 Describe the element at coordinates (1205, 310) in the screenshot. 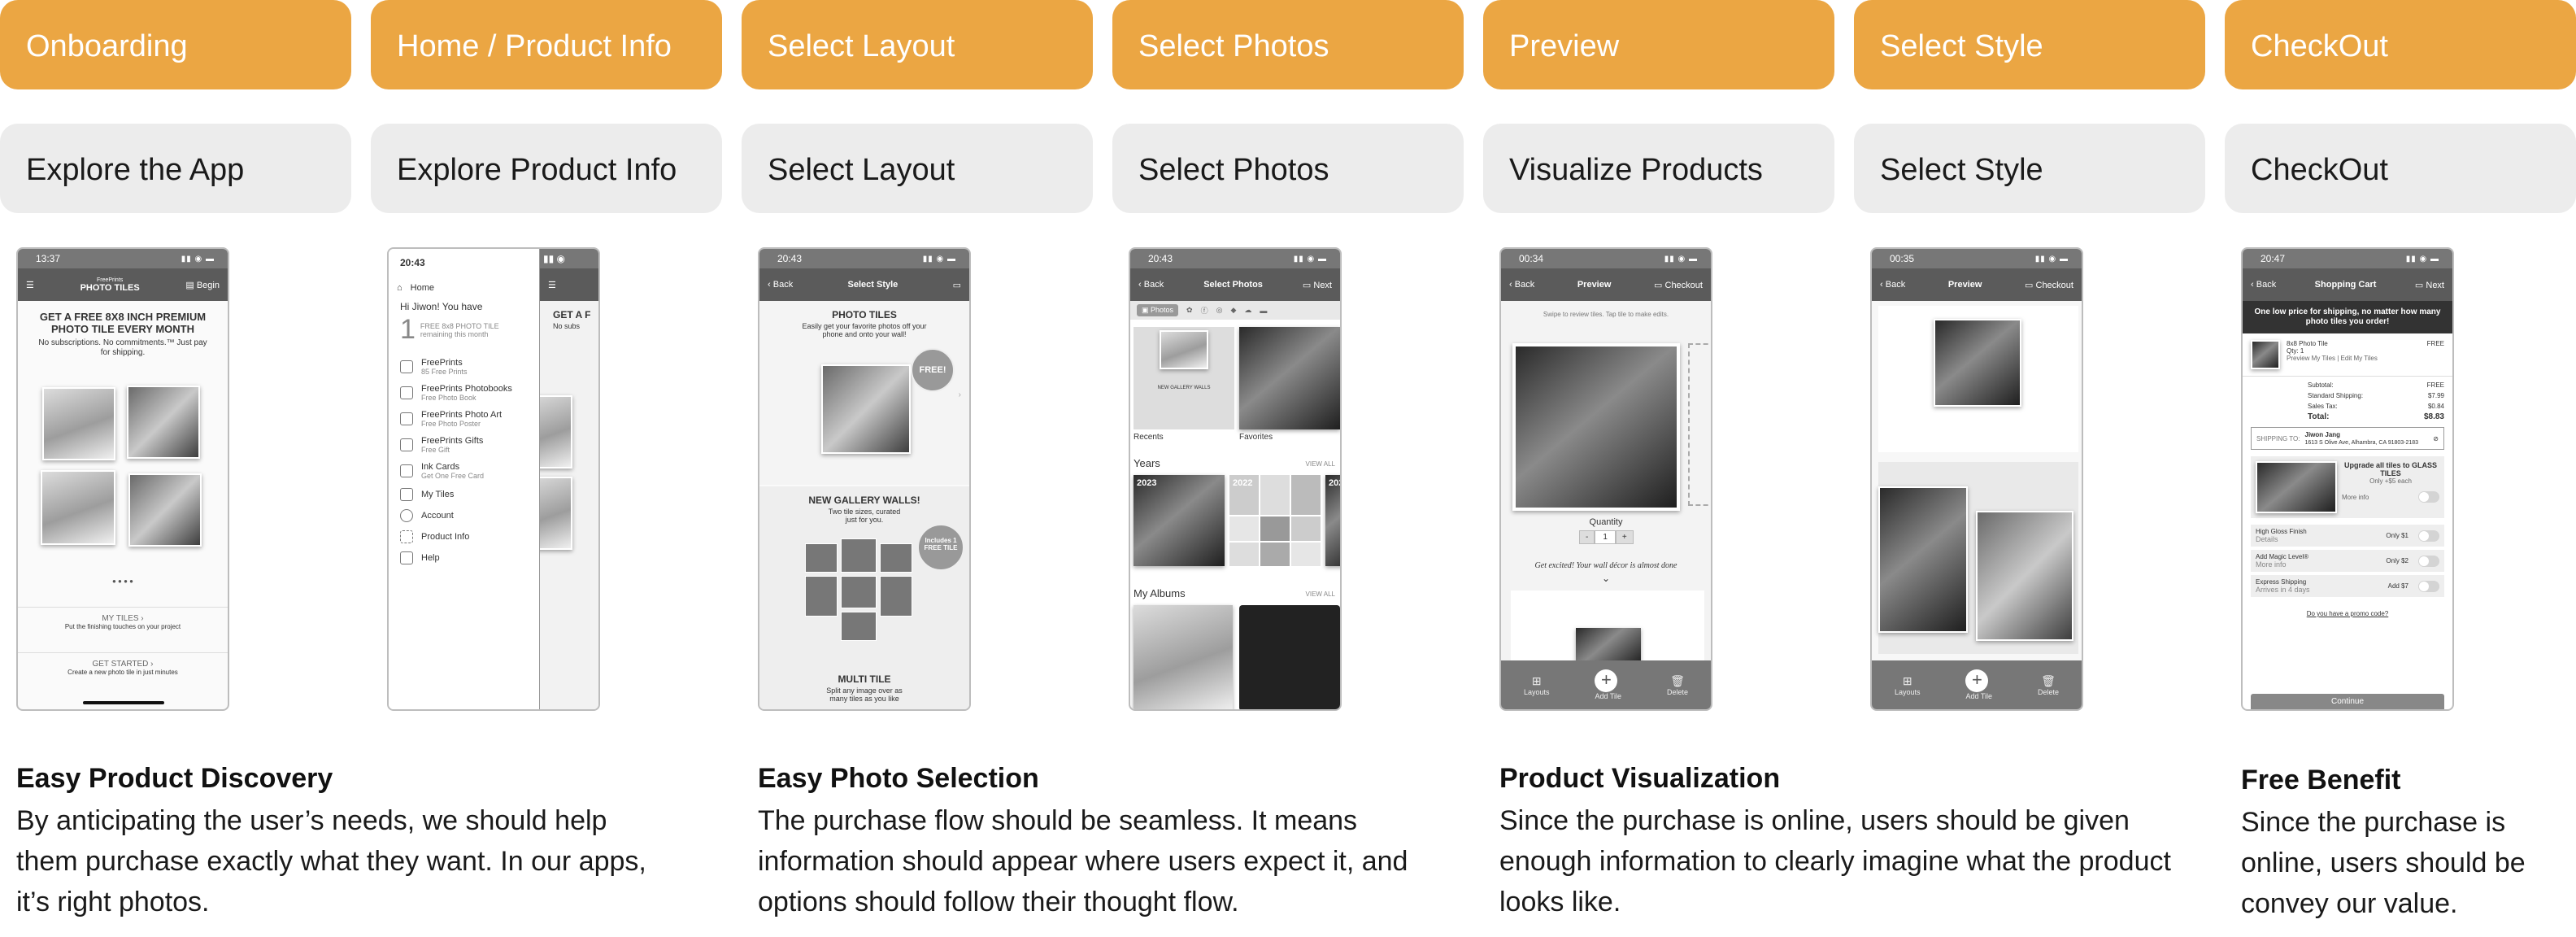

I see `facebook-icon: ⓕ` at that location.